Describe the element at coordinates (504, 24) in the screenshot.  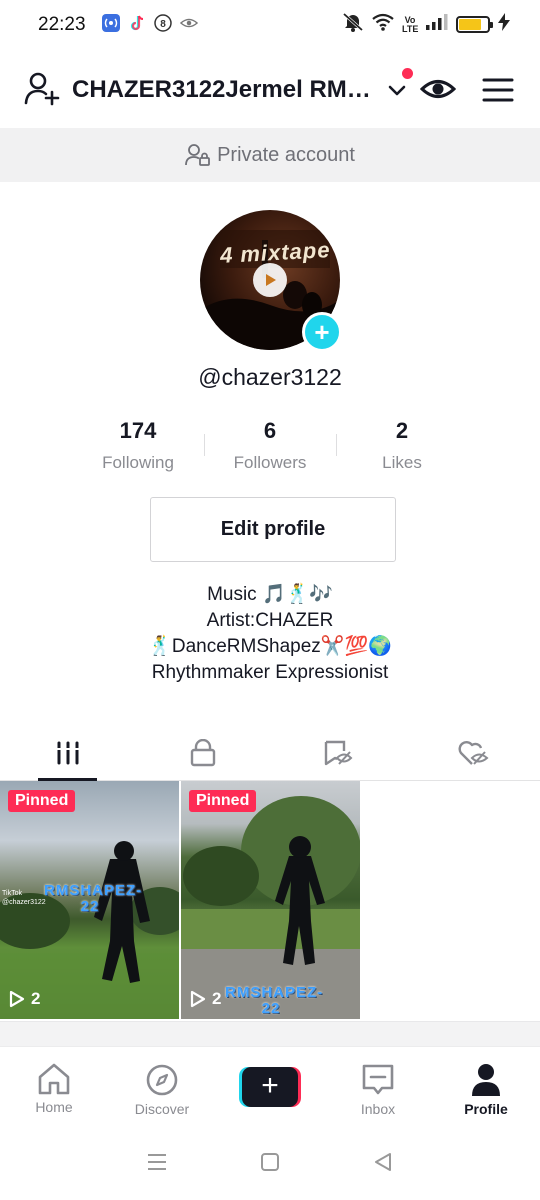
I see `charging-icon` at that location.